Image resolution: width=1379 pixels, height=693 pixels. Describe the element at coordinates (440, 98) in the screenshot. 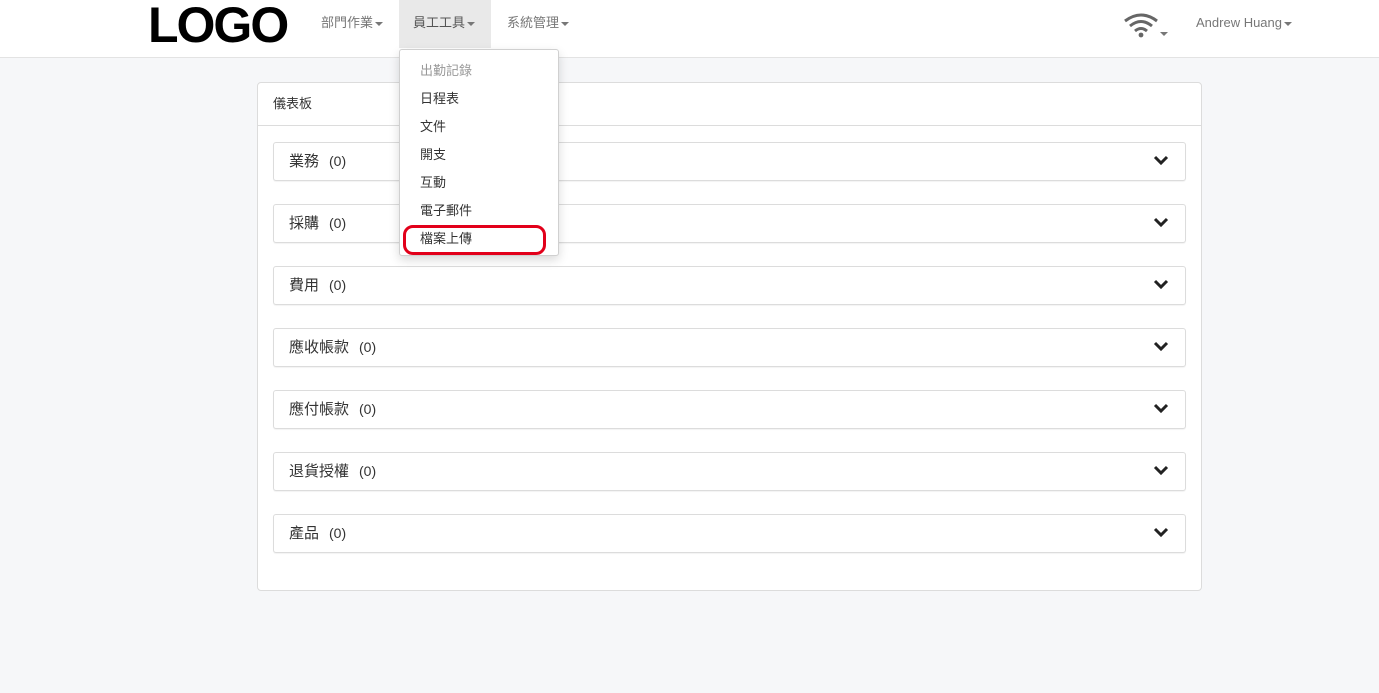

I see `dropdown-item-label: 日程表` at that location.